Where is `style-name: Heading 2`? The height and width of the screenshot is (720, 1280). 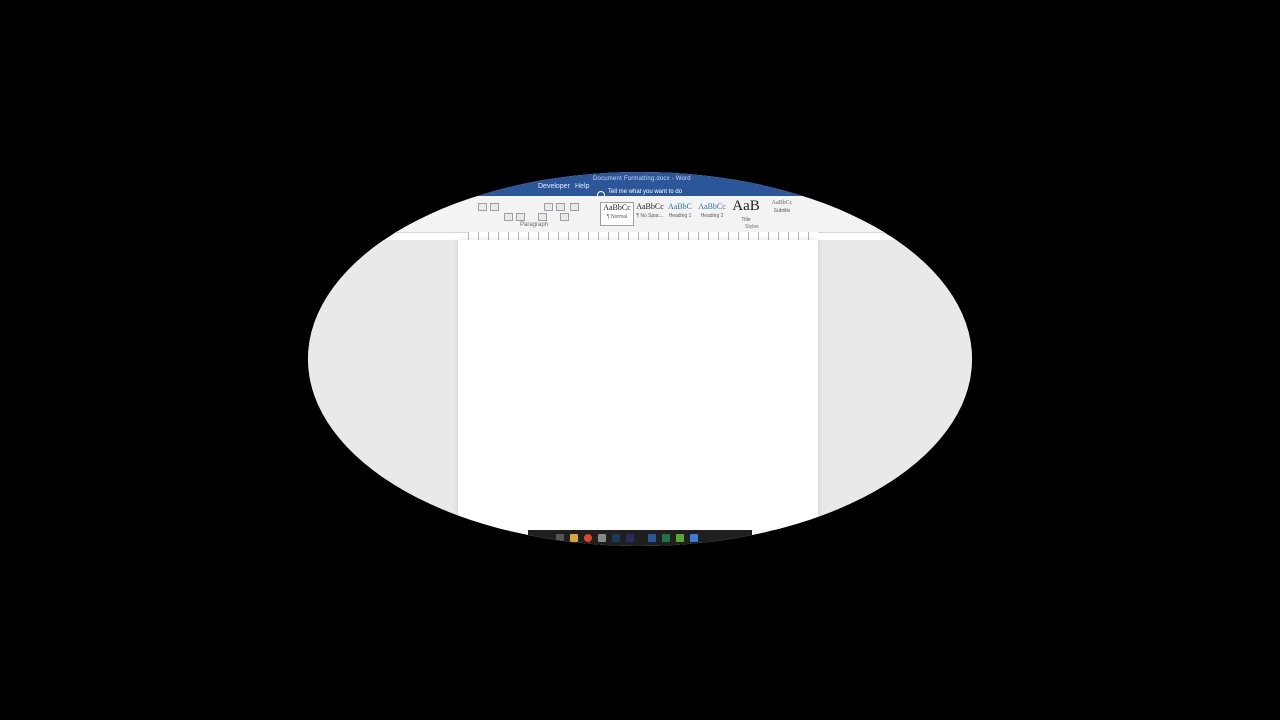
style-name: Heading 2 is located at coordinates (712, 216).